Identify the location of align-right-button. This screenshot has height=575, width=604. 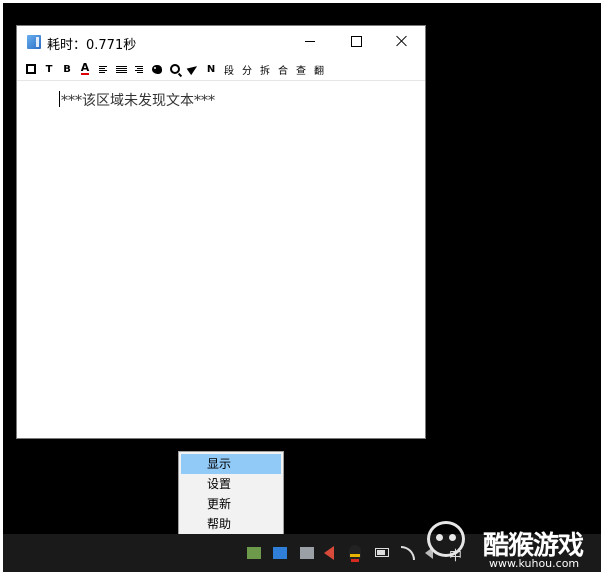
(139, 69).